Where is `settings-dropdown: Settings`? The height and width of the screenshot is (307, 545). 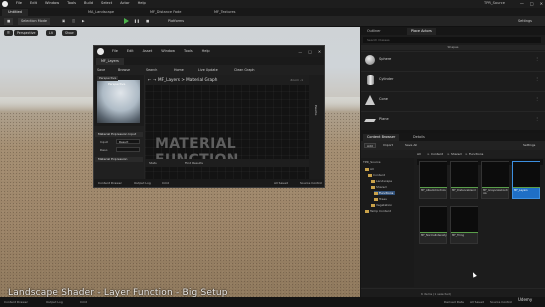 settings-dropdown: Settings is located at coordinates (525, 21).